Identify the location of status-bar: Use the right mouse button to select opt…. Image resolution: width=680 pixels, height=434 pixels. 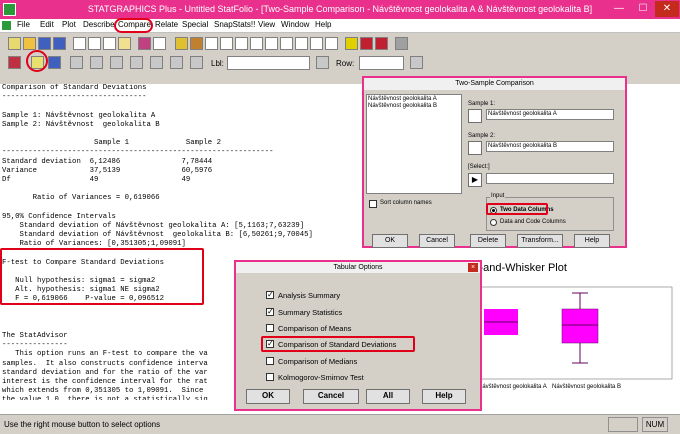
(340, 424).